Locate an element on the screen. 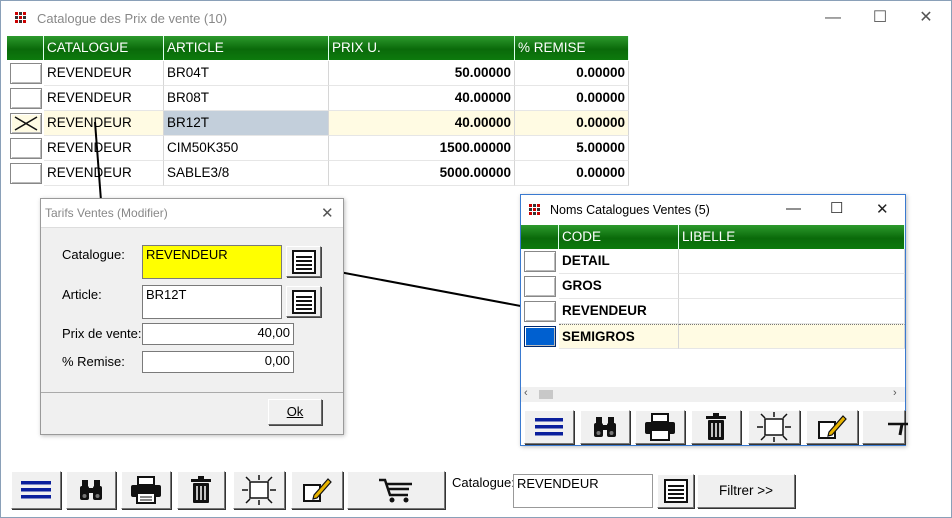 The height and width of the screenshot is (518, 952). noms-minimize-button: — is located at coordinates (793, 208).